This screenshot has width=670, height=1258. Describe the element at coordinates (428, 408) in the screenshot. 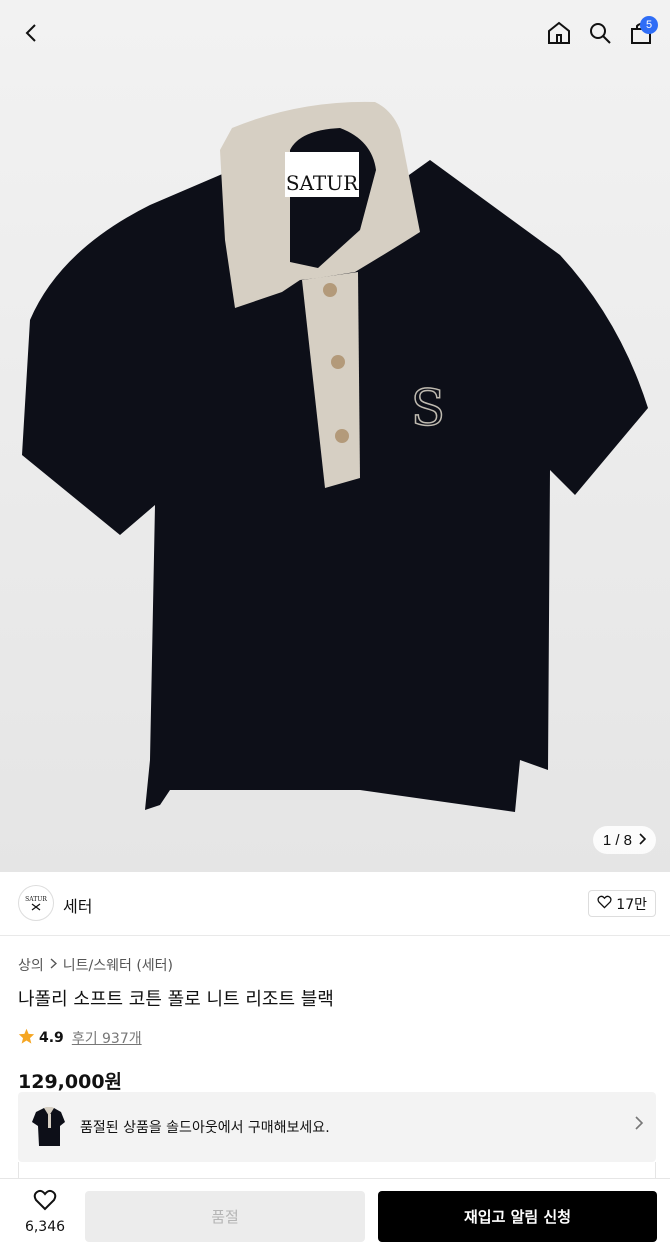

I see `svg-text: S` at that location.